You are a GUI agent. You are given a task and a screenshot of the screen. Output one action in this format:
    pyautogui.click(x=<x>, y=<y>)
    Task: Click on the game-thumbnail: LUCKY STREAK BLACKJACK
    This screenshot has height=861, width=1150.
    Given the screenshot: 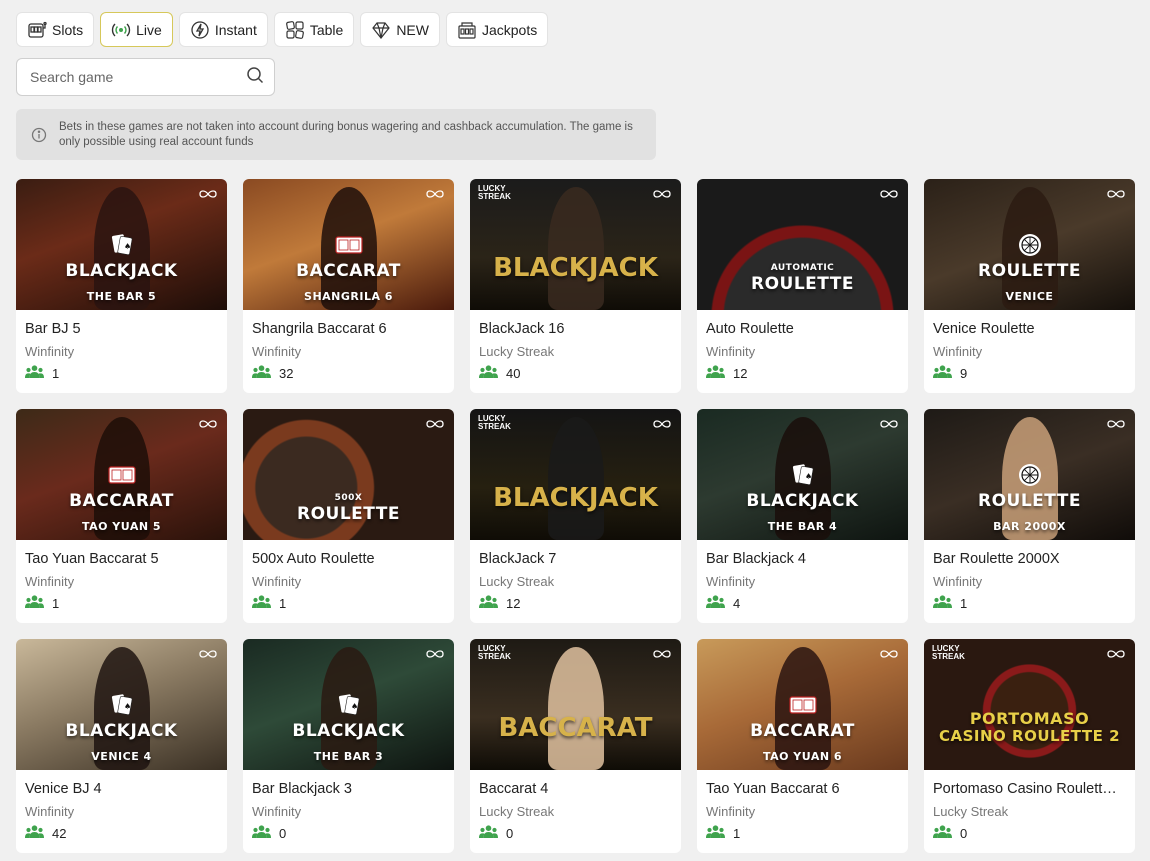 What is the action you would take?
    pyautogui.click(x=575, y=474)
    